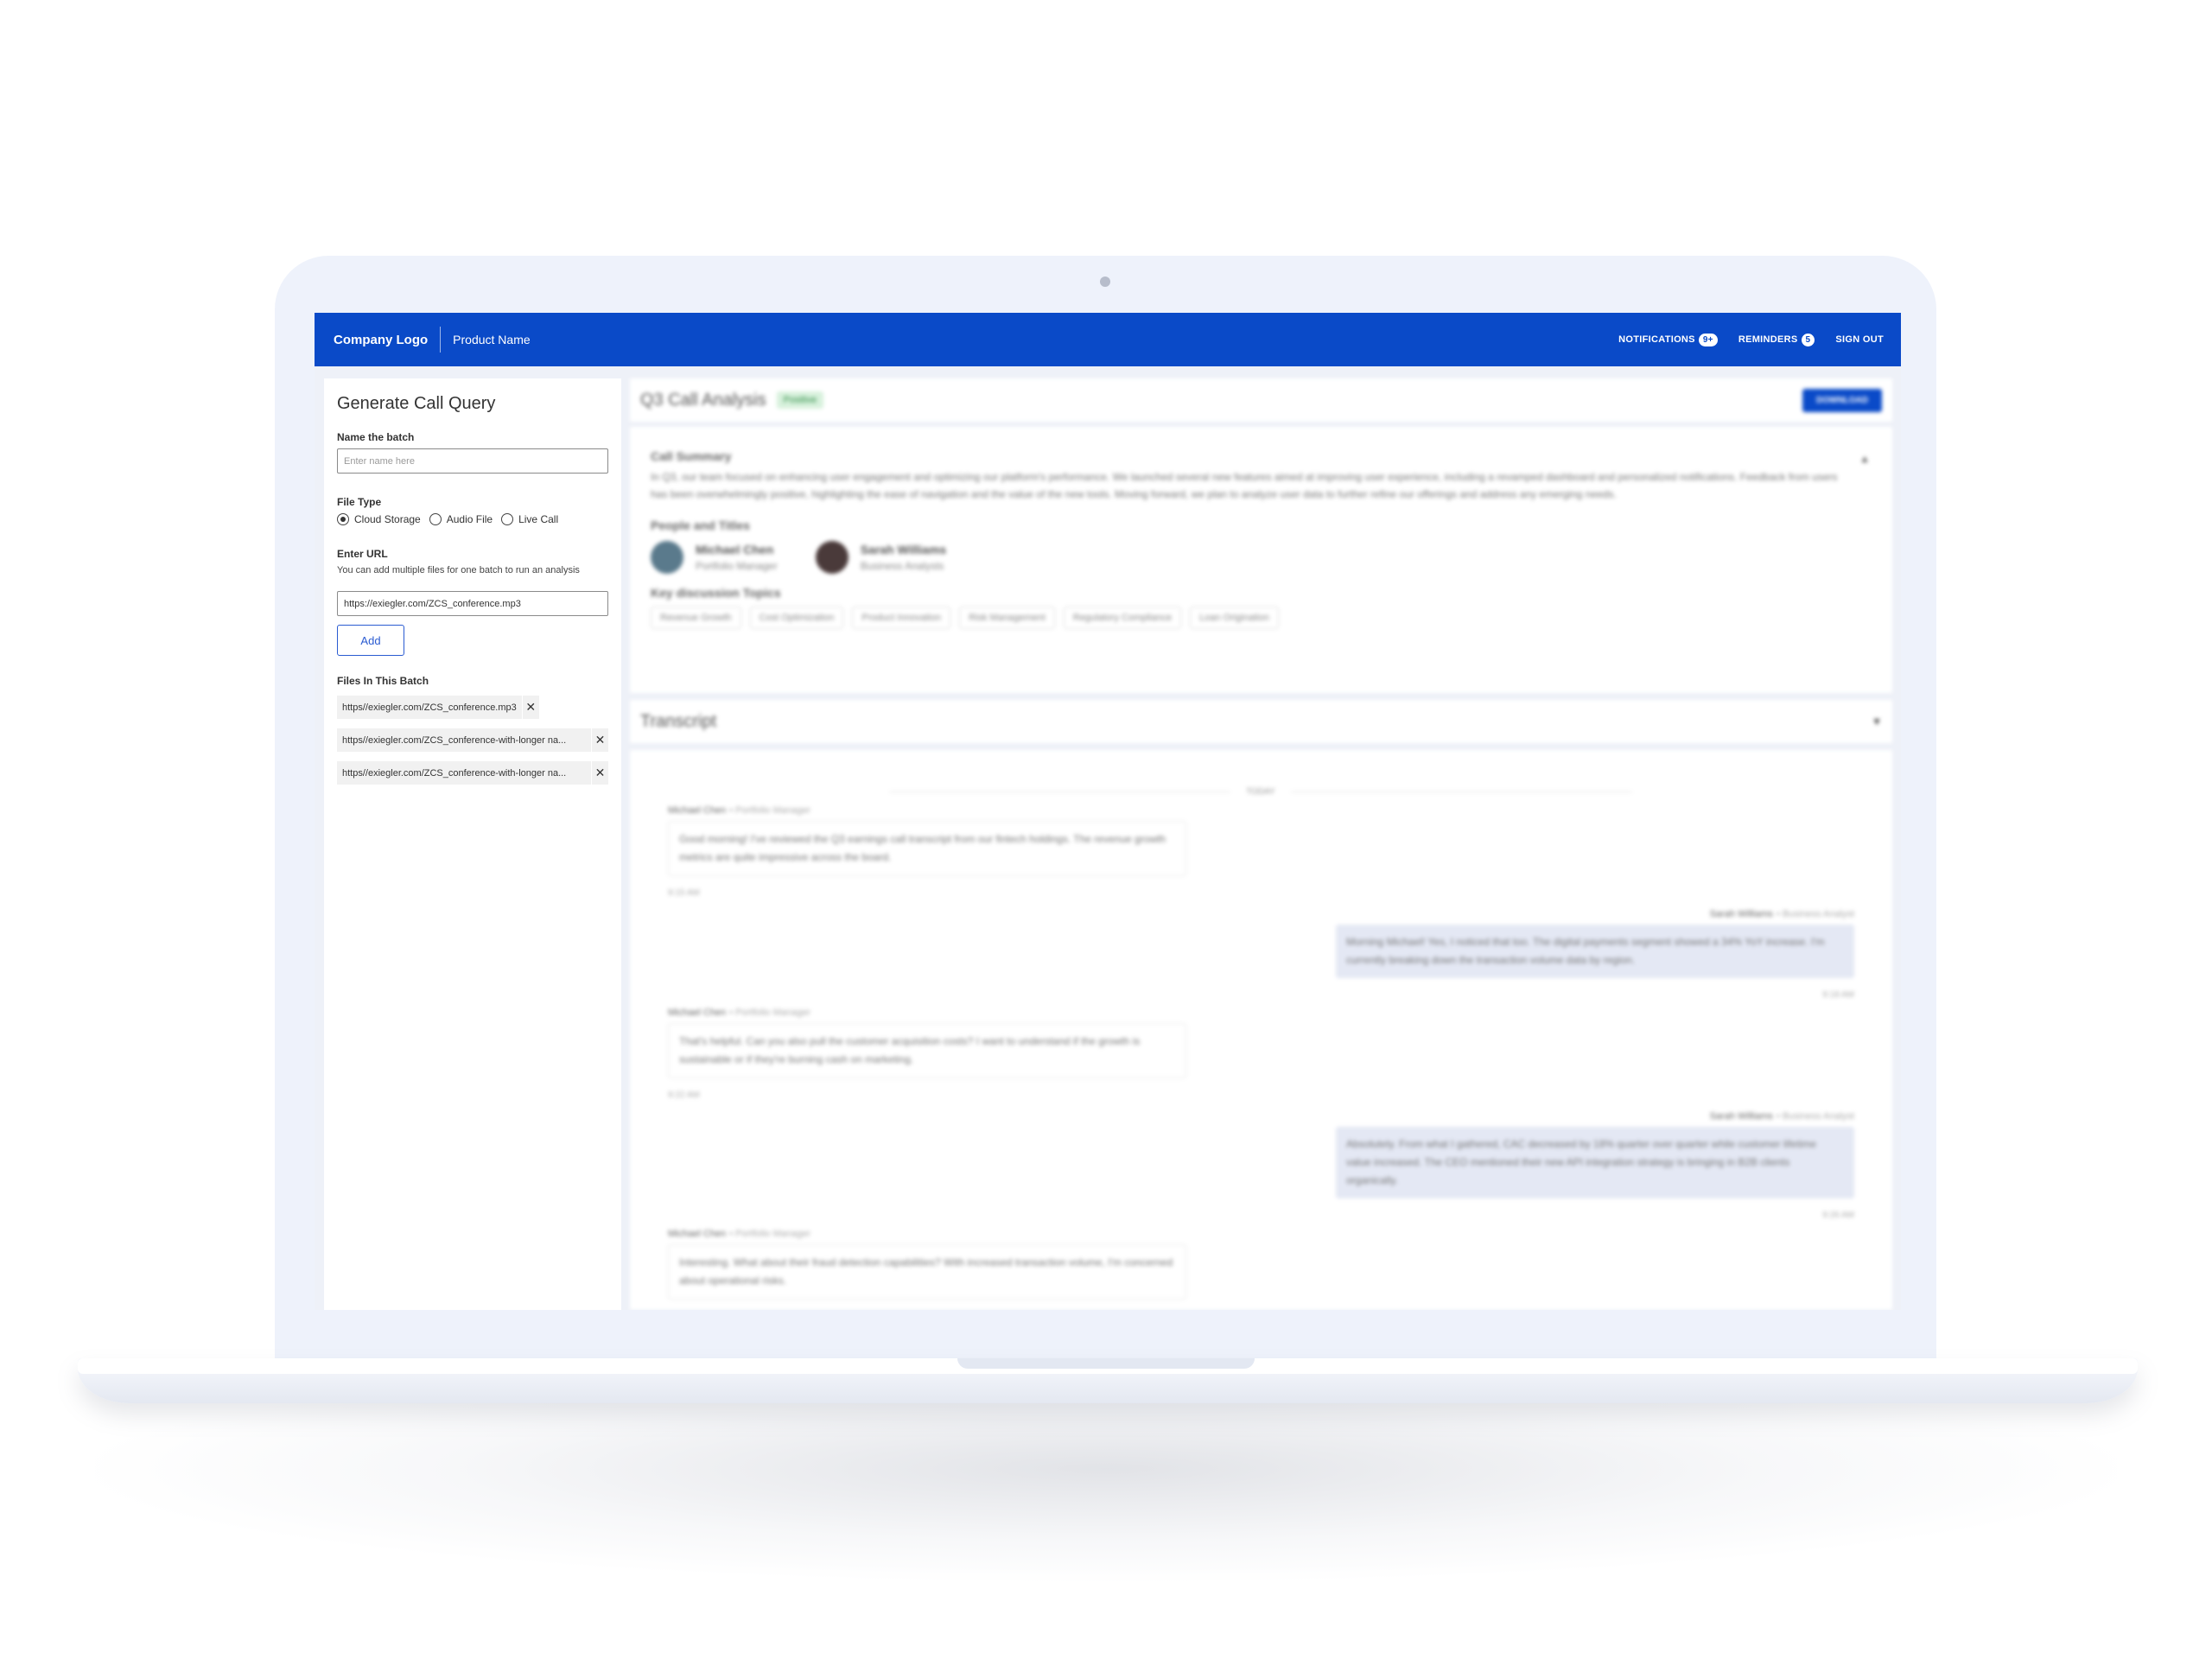 The height and width of the screenshot is (1659, 2212). Describe the element at coordinates (1007, 618) in the screenshot. I see `topic-chip: Risk Management` at that location.